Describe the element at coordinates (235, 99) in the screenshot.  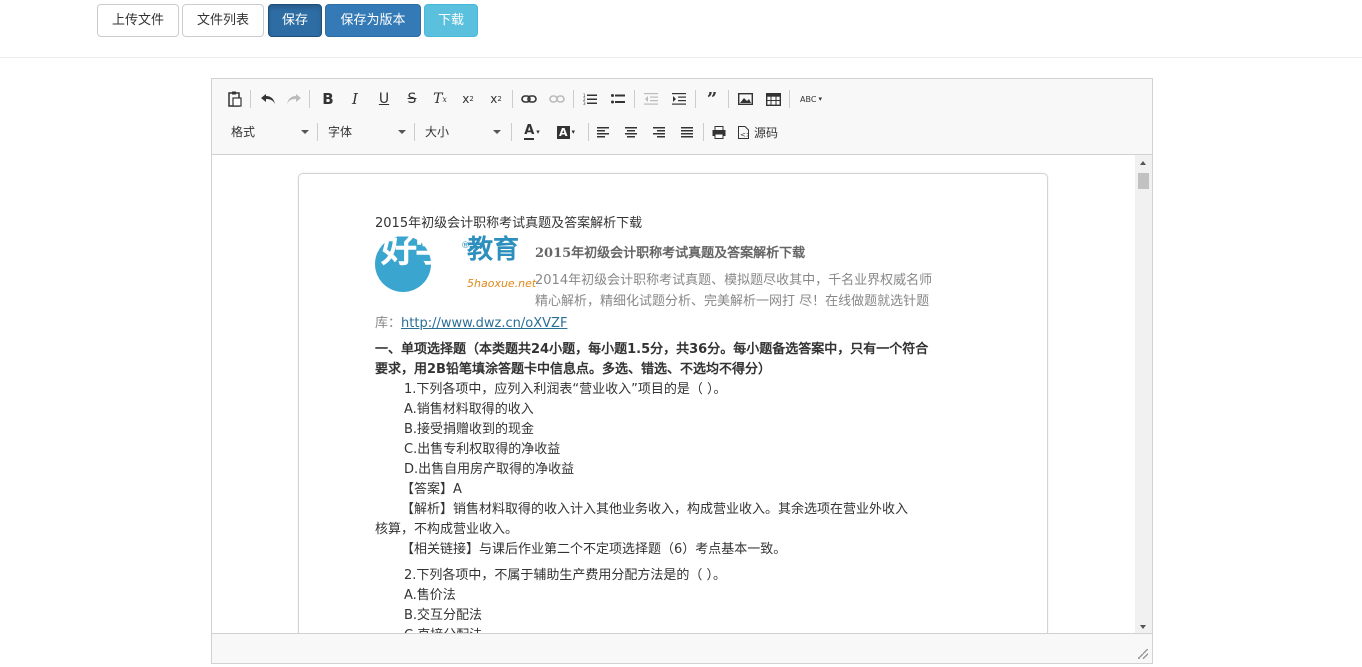
I see `paste-from-word-icon` at that location.